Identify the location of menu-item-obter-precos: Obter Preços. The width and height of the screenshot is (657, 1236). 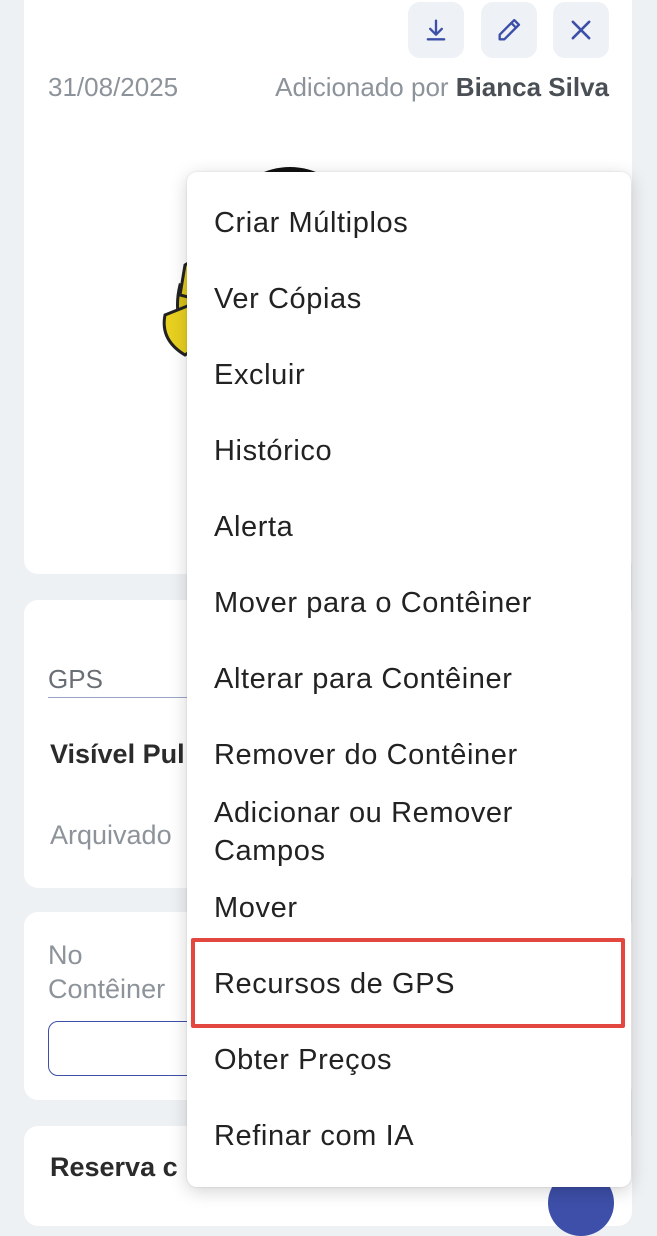
(412, 1060).